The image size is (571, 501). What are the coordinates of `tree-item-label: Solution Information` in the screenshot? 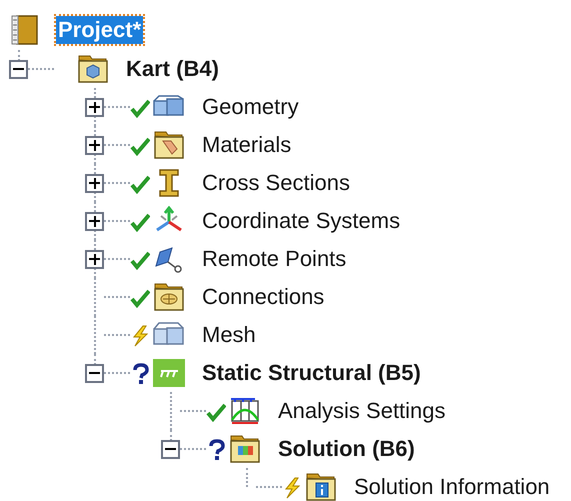 It's located at (452, 487).